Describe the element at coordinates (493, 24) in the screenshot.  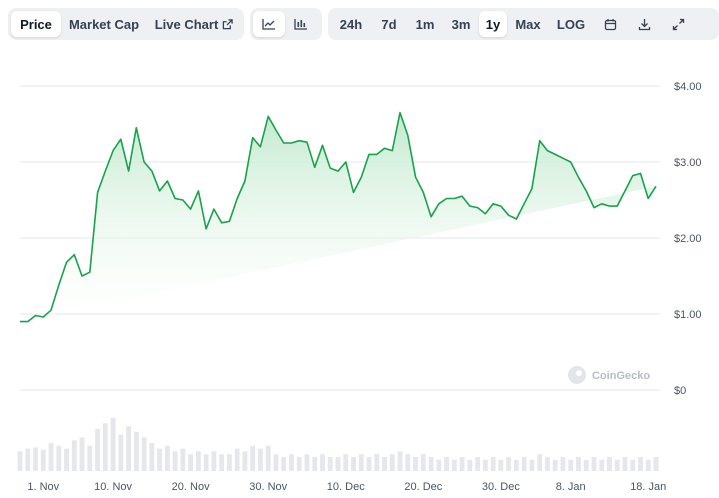
I see `range-1y: 1y` at that location.